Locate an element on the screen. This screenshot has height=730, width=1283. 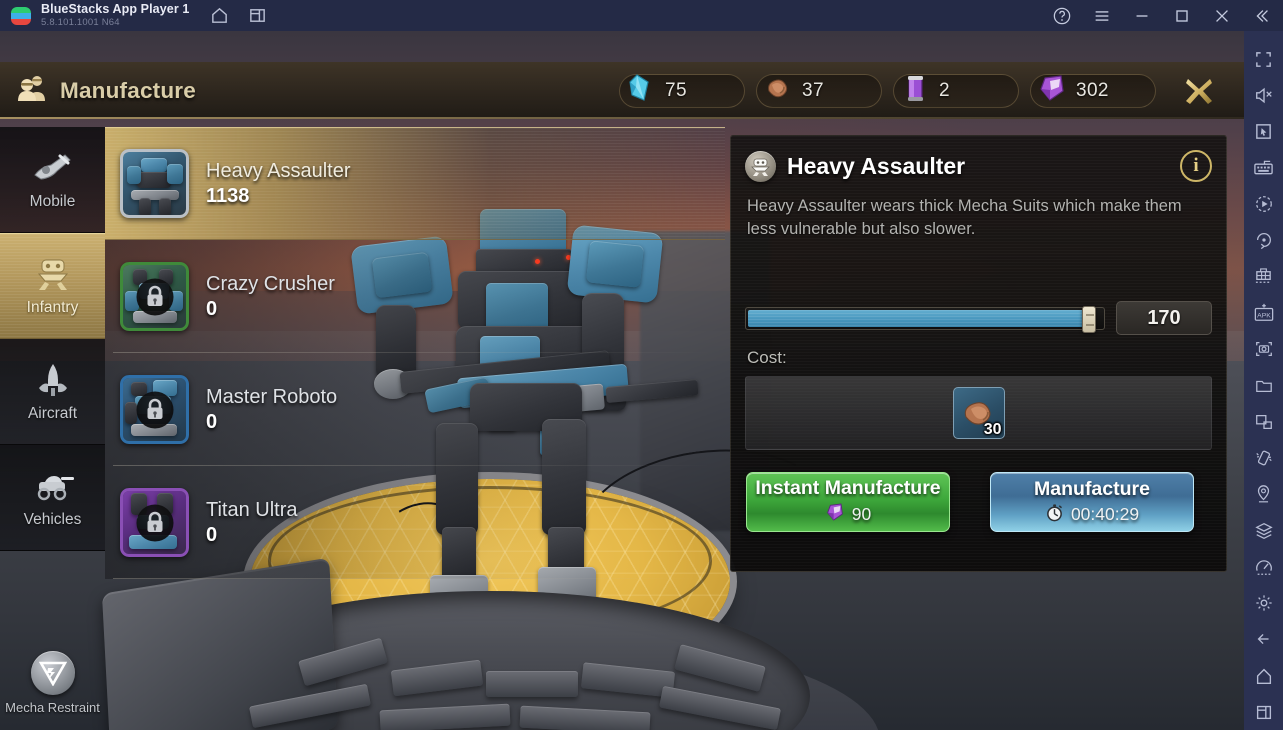
mecha-restraint-button: Mecha Restraint is located at coordinates (52, 683).